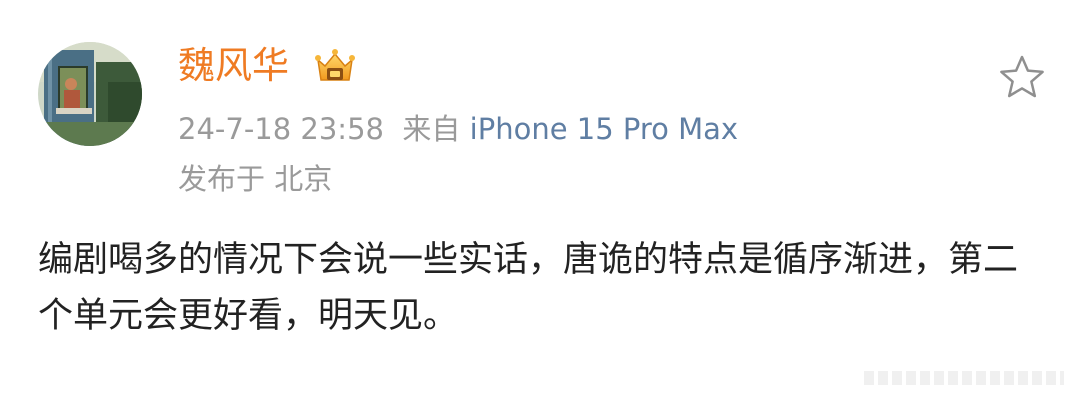 Image resolution: width=1080 pixels, height=401 pixels. What do you see at coordinates (964, 378) in the screenshot?
I see `watermark` at bounding box center [964, 378].